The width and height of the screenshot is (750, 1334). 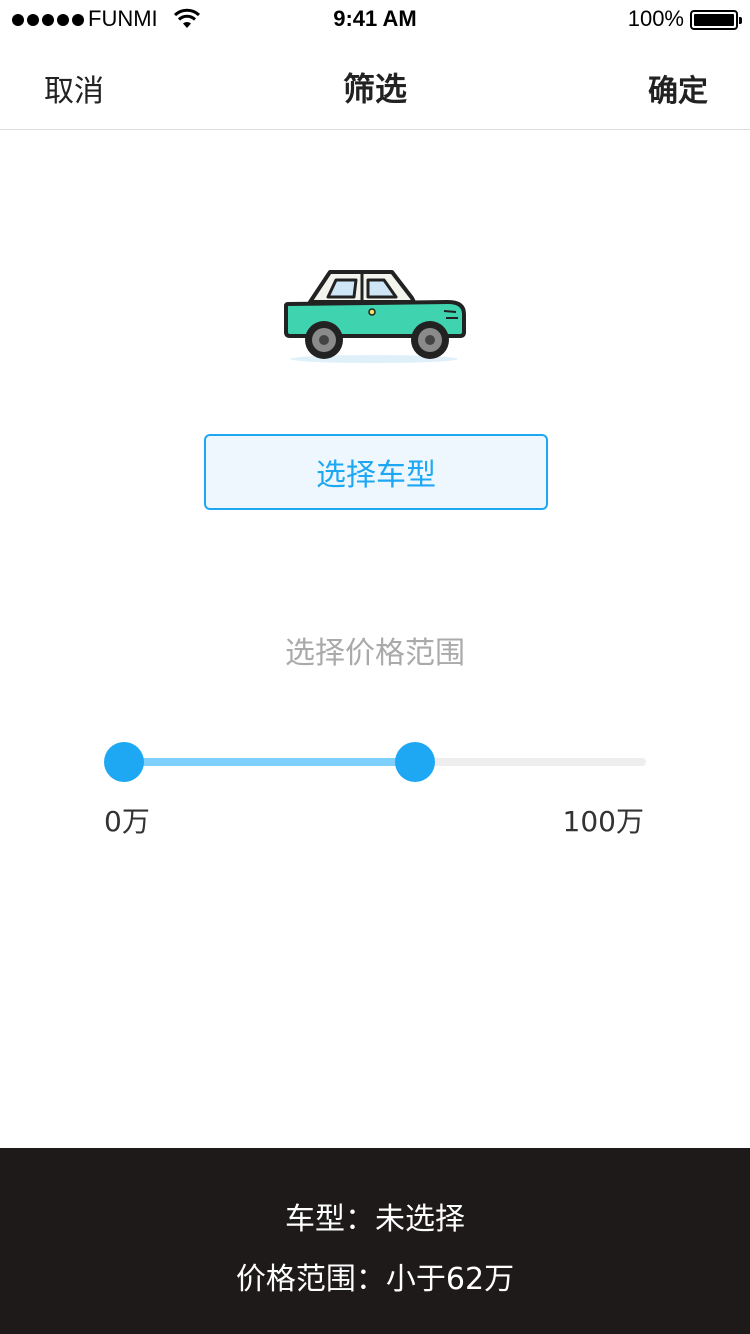 I want to click on price-range-label: 选择价格范围, so click(x=375, y=653).